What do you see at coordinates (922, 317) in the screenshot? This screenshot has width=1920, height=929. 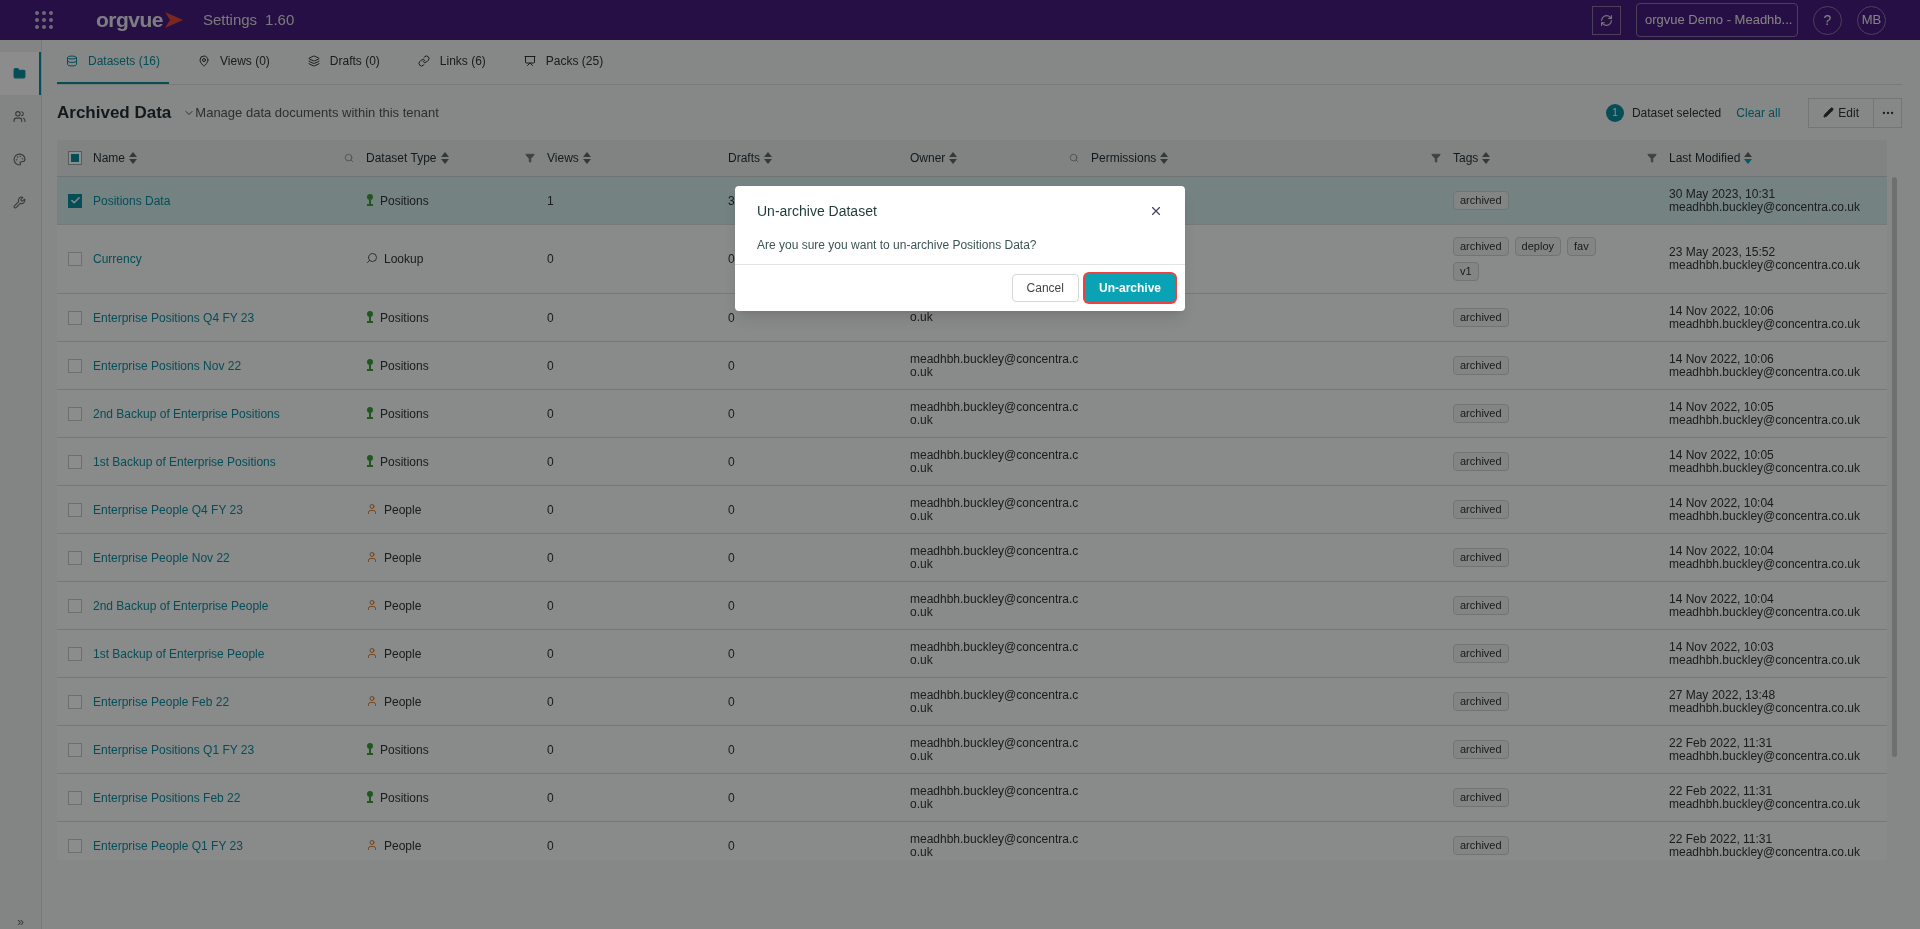 I see `owner-email: o.uk` at bounding box center [922, 317].